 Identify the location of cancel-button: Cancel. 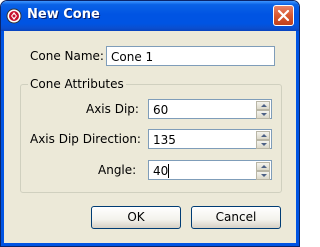
(236, 217).